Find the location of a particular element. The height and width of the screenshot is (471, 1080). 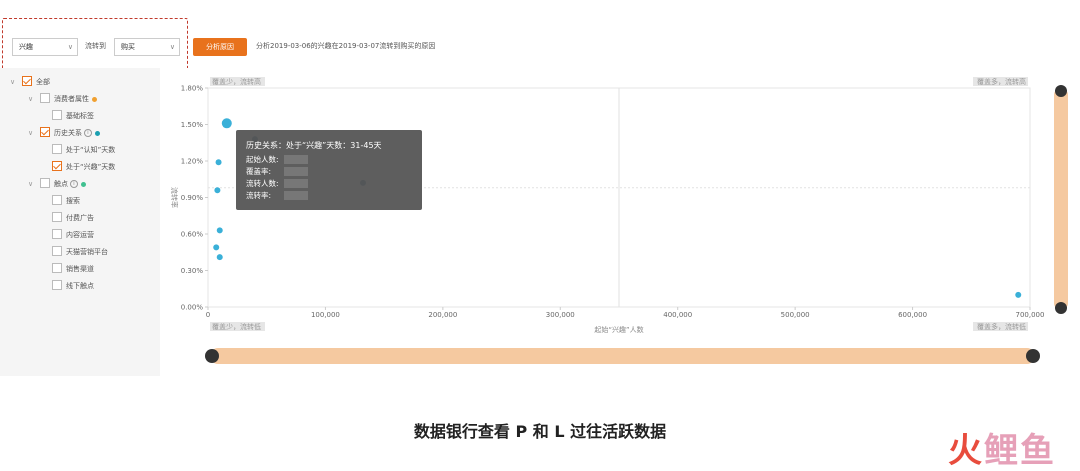

analyze-description: 分析2019-03-06的兴趣在2019-03-07流转到购买的原因 is located at coordinates (346, 46).